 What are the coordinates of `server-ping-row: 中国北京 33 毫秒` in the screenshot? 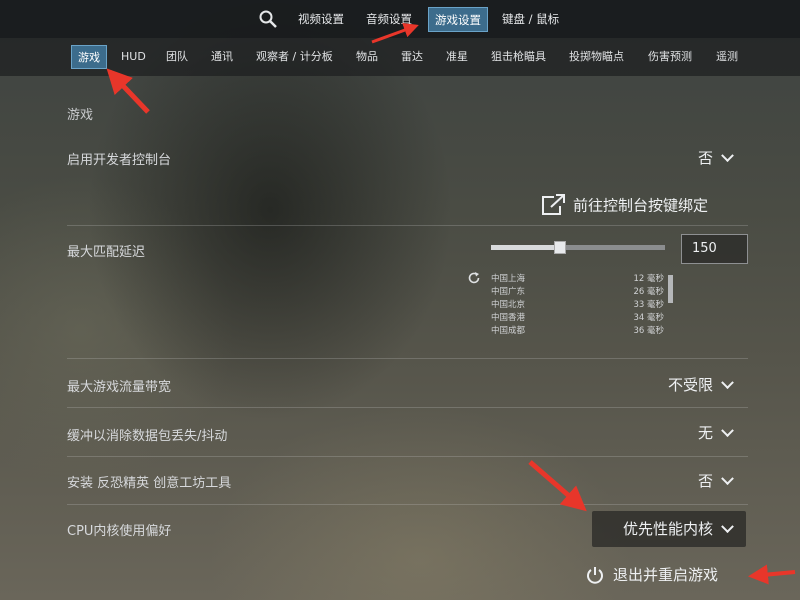 It's located at (578, 305).